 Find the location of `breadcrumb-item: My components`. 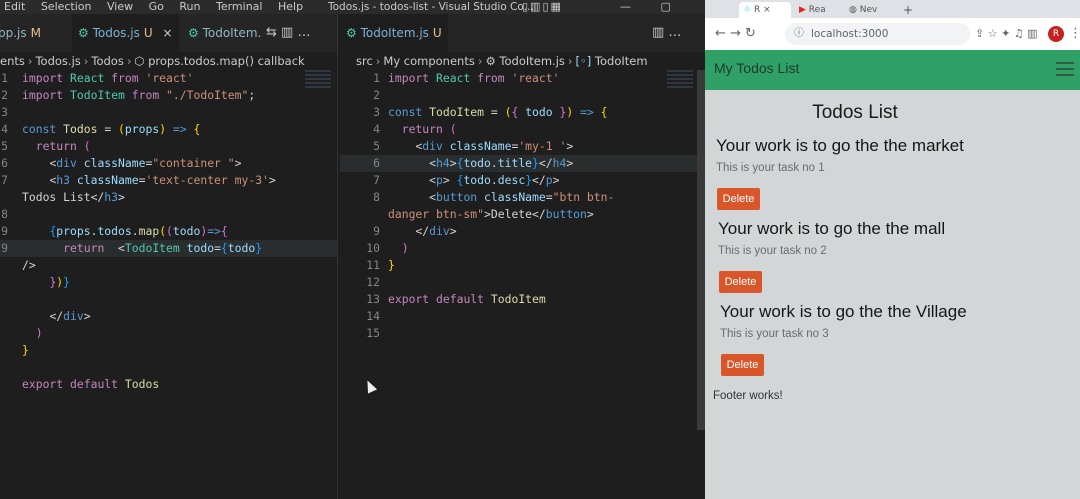

breadcrumb-item: My components is located at coordinates (428, 61).